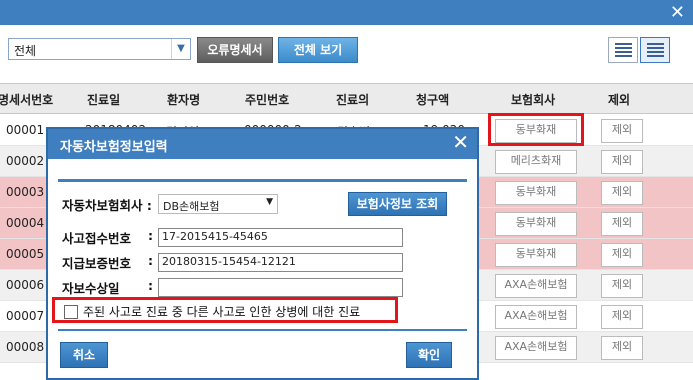 The width and height of the screenshot is (693, 380). Describe the element at coordinates (25, 192) in the screenshot. I see `cell-no: 00003` at that location.